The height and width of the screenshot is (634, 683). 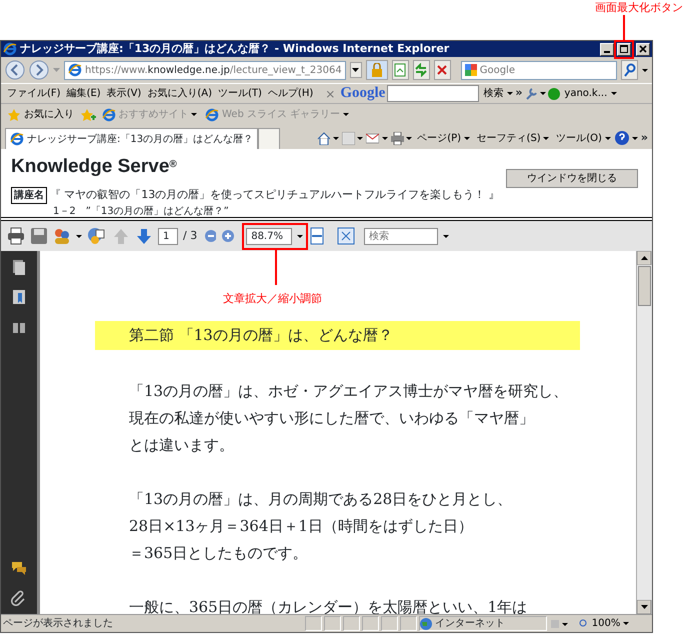 I want to click on close-window-button: ウインドウを閉じる, so click(x=572, y=178).